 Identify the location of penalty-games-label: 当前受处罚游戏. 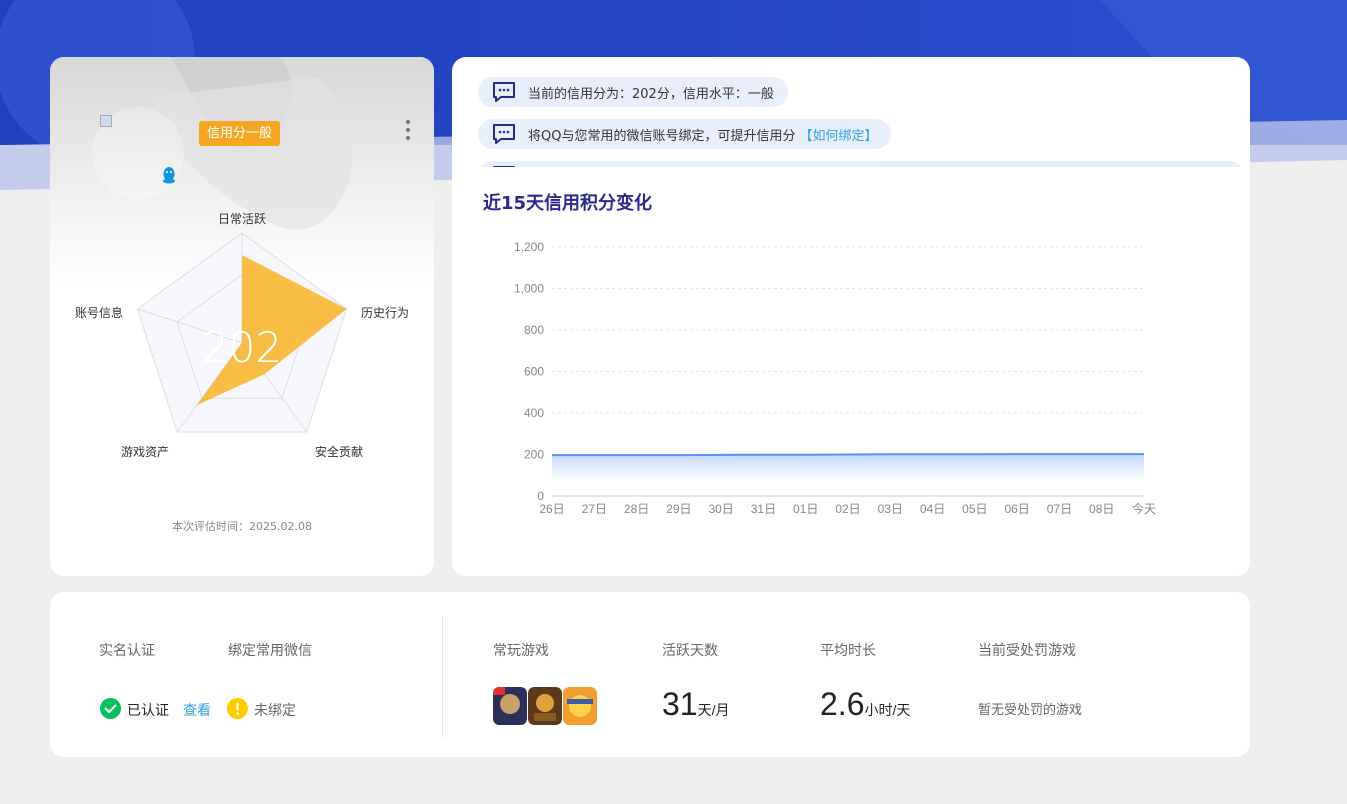
(1027, 651).